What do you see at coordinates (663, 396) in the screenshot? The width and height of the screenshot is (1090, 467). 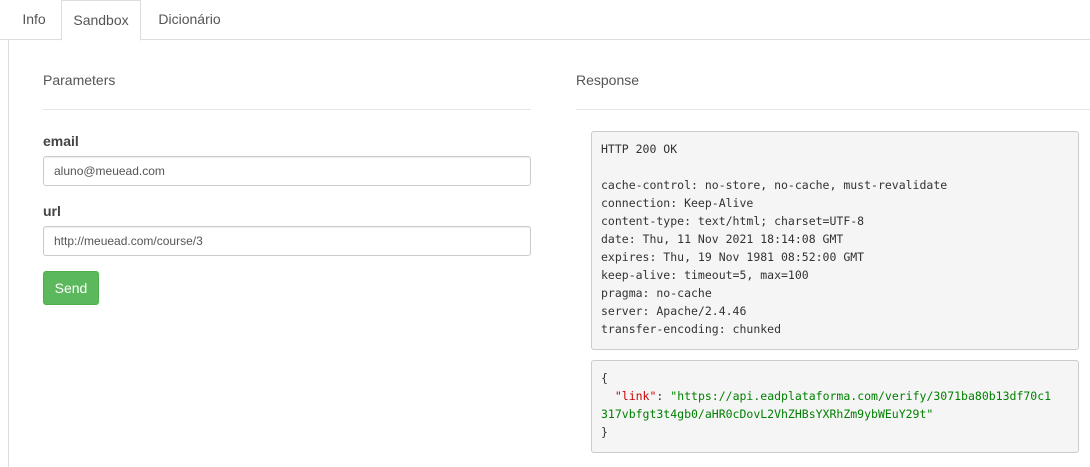 I see `json-colon: :` at bounding box center [663, 396].